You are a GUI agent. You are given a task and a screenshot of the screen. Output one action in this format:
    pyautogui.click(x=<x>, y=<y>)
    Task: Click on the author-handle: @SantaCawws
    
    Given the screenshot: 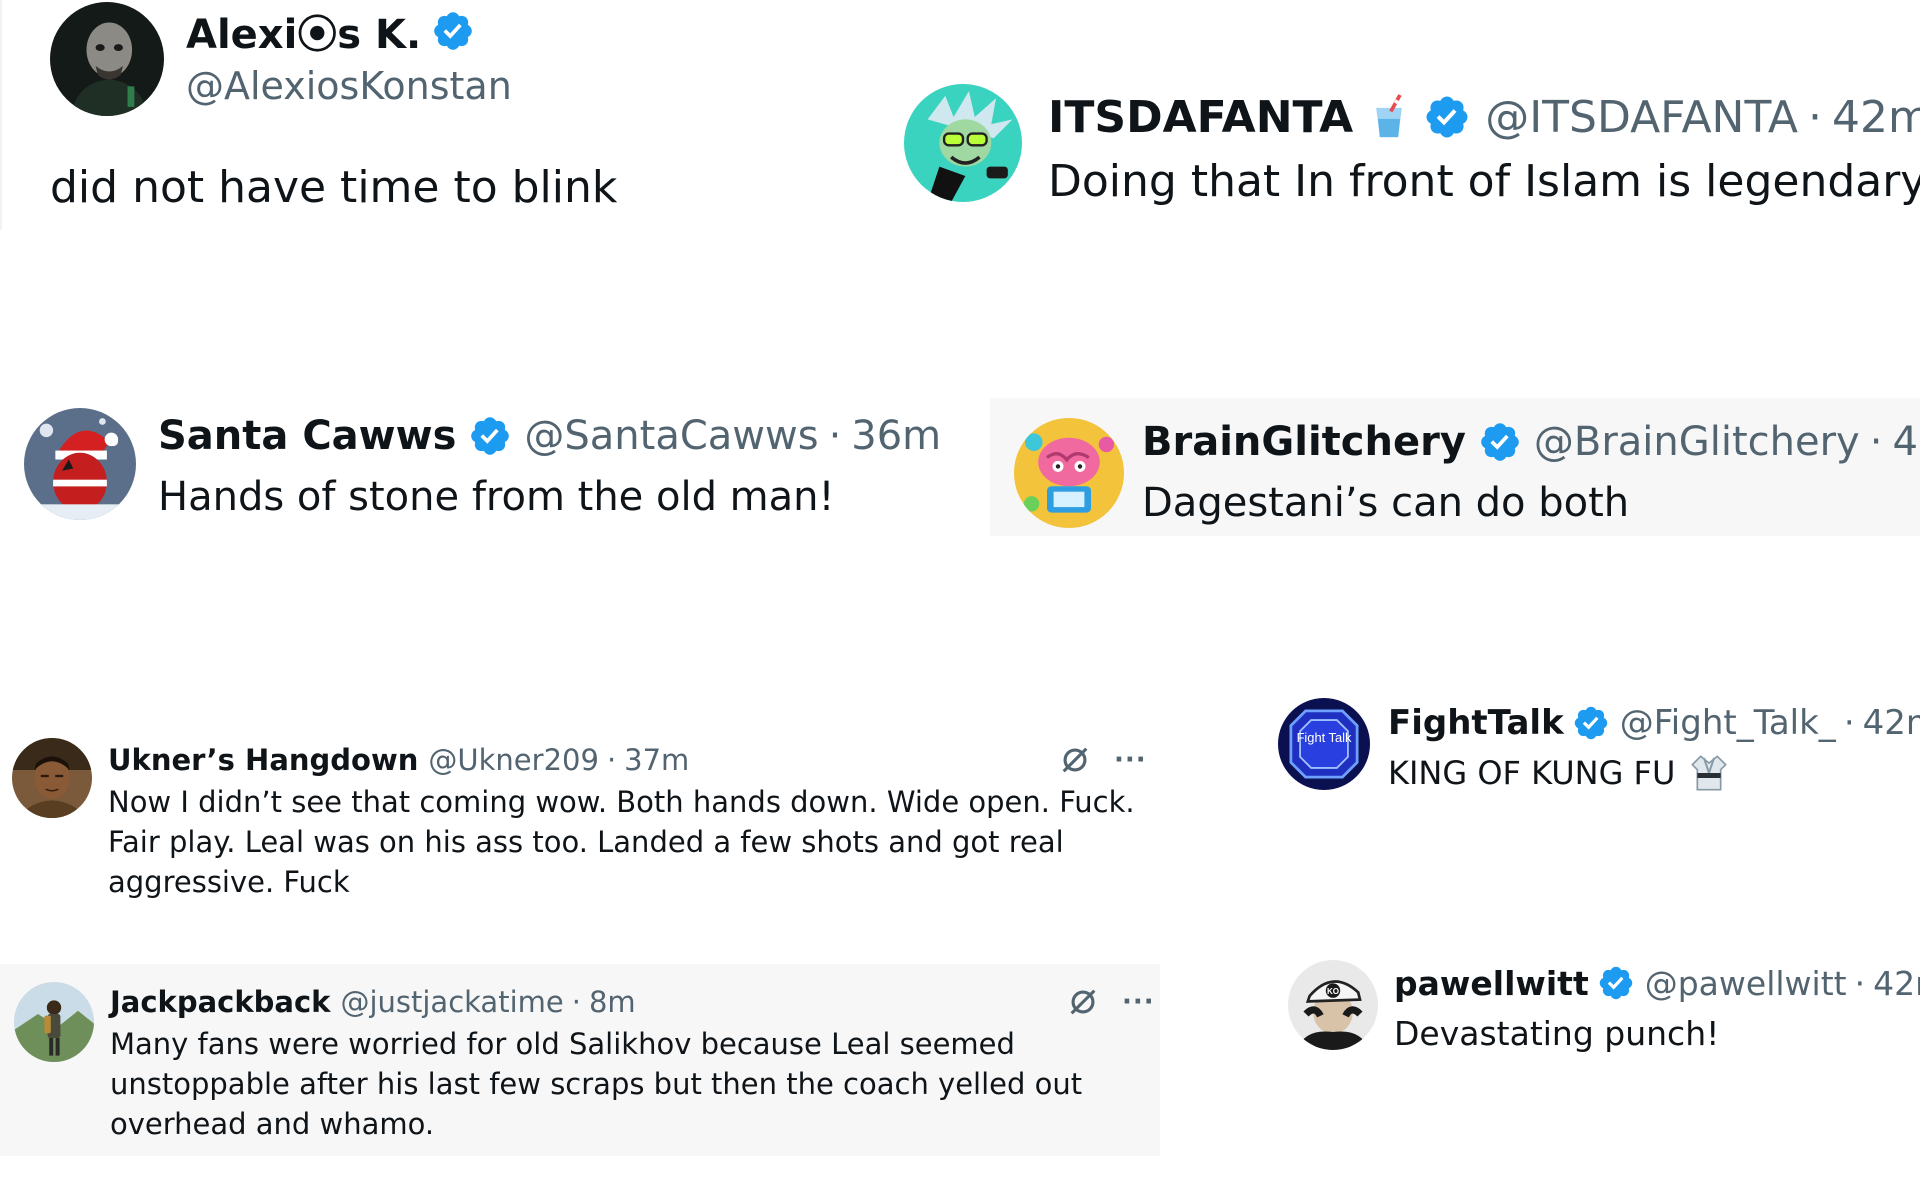 What is the action you would take?
    pyautogui.click(x=671, y=436)
    